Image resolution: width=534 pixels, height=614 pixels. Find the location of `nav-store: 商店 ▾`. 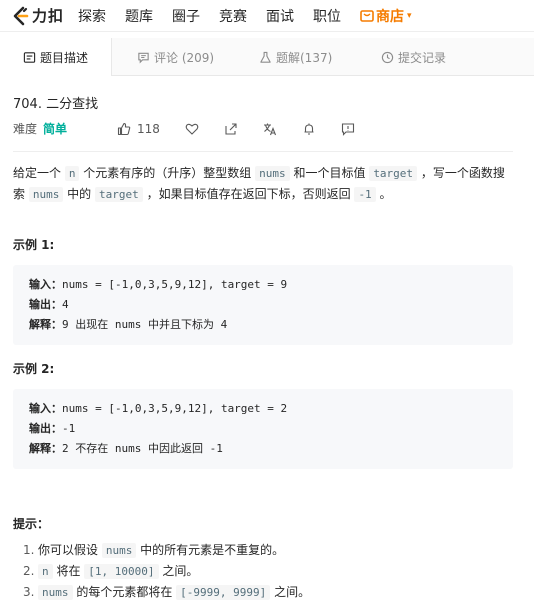

nav-store: 商店 ▾ is located at coordinates (386, 16).